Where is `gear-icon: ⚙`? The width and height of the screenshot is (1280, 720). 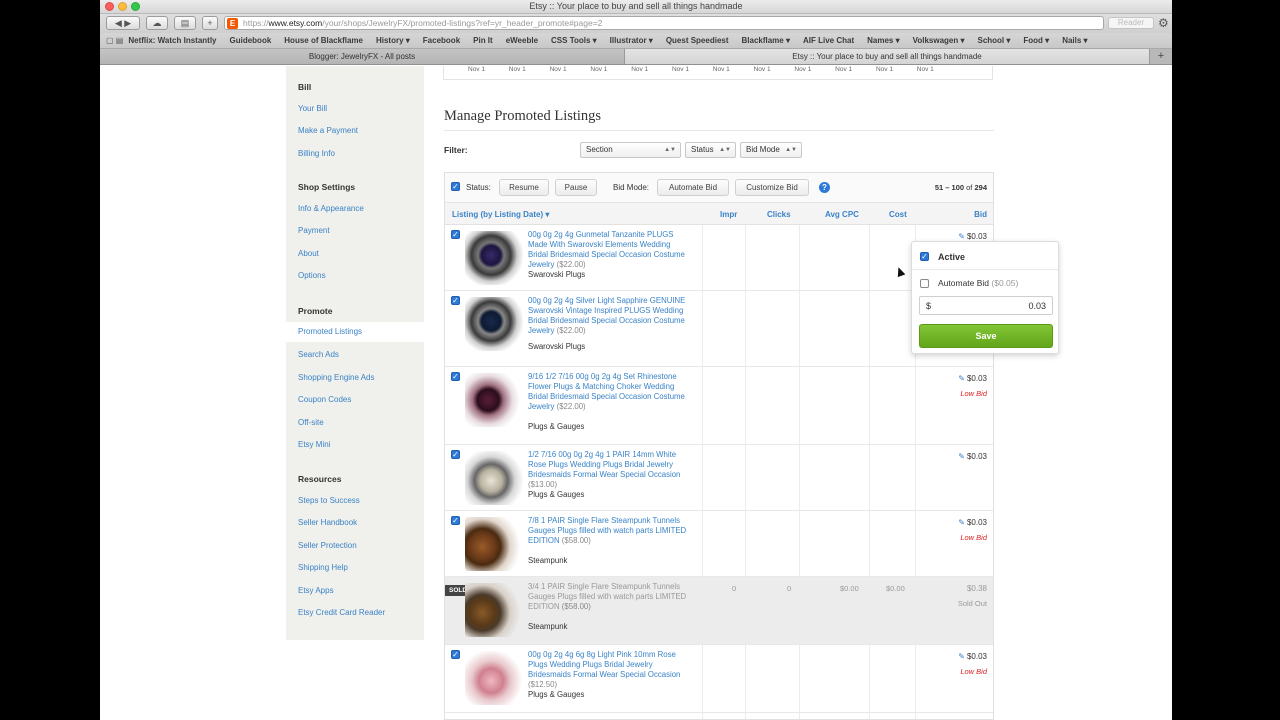
gear-icon: ⚙ is located at coordinates (1165, 23).